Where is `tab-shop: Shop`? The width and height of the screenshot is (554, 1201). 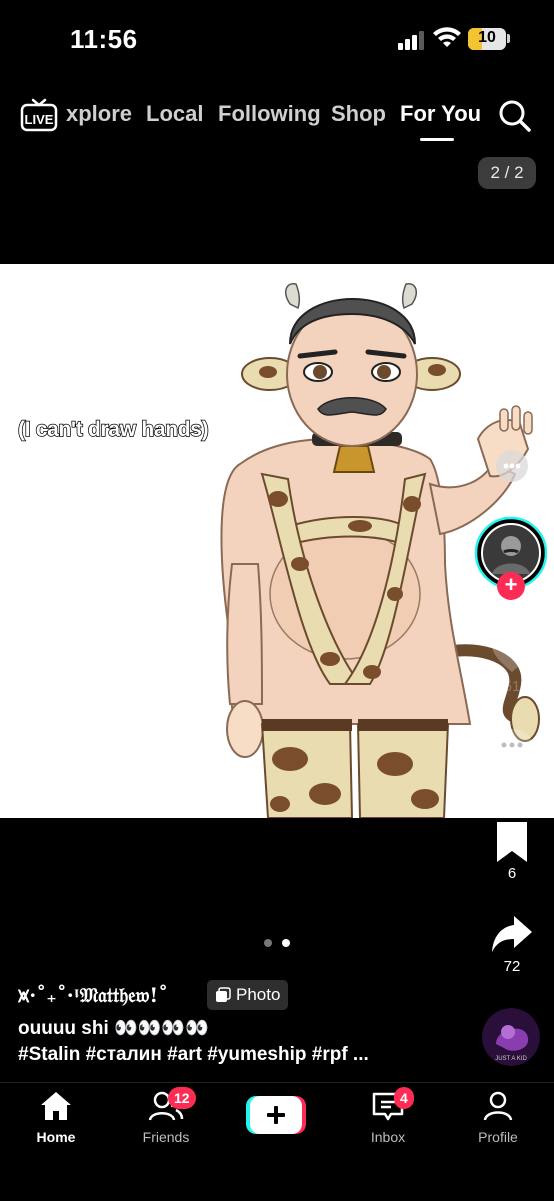
tab-shop: Shop is located at coordinates (358, 114).